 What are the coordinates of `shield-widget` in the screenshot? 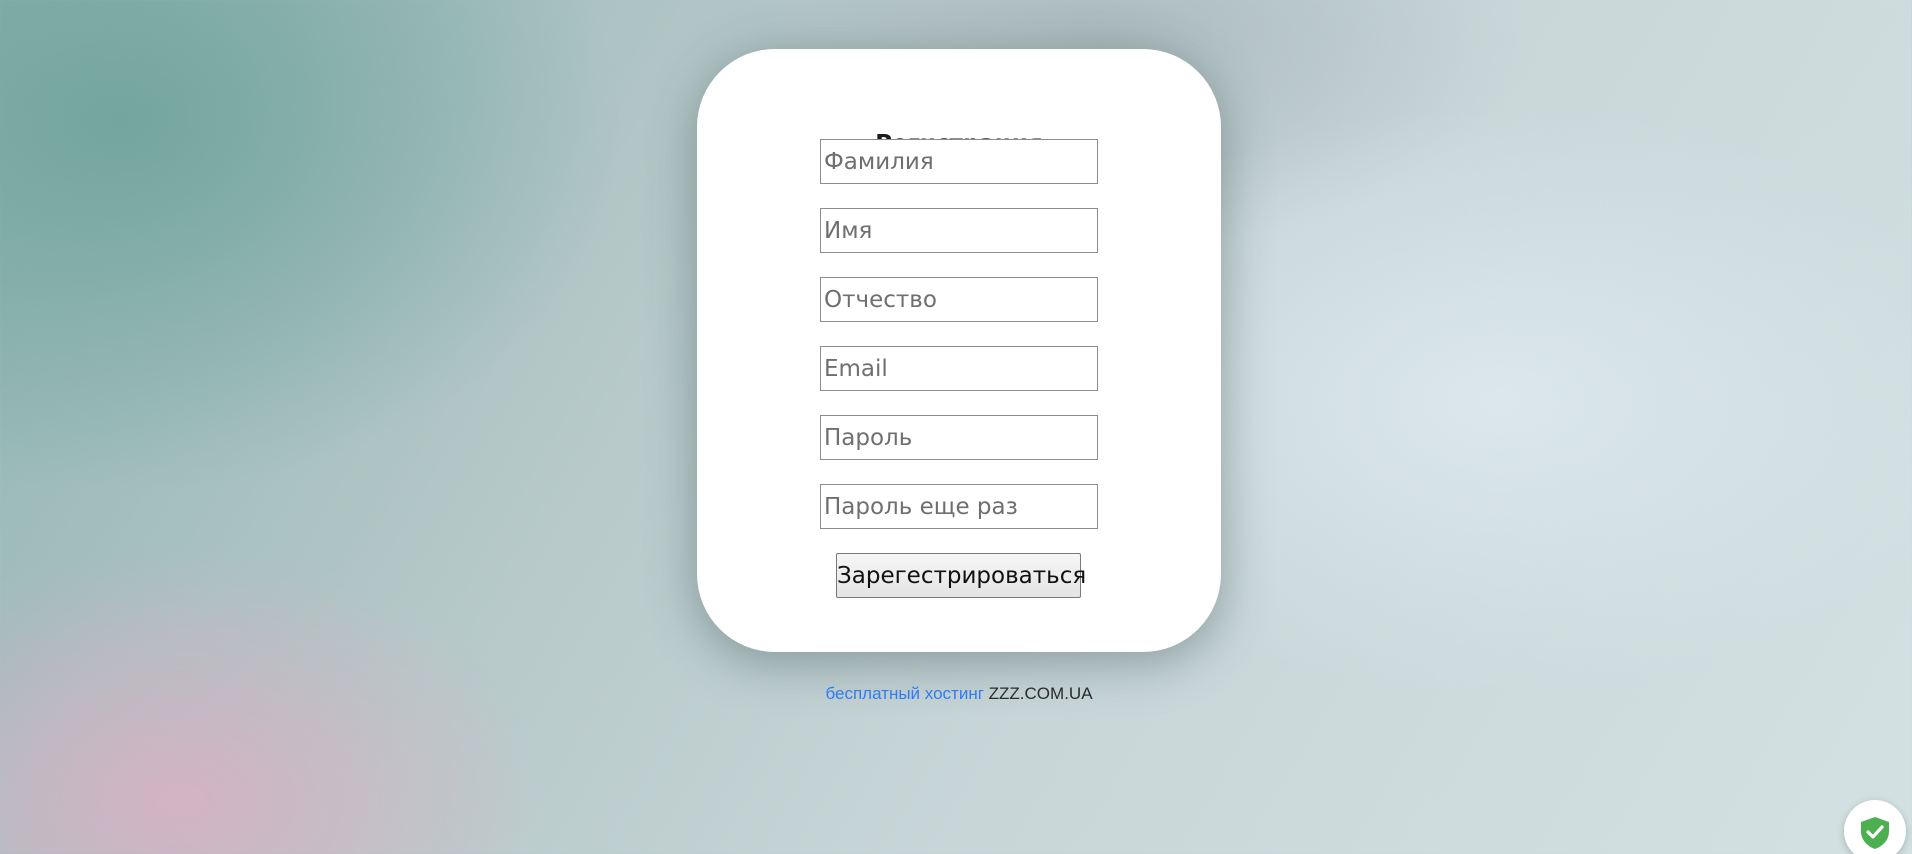 It's located at (1875, 827).